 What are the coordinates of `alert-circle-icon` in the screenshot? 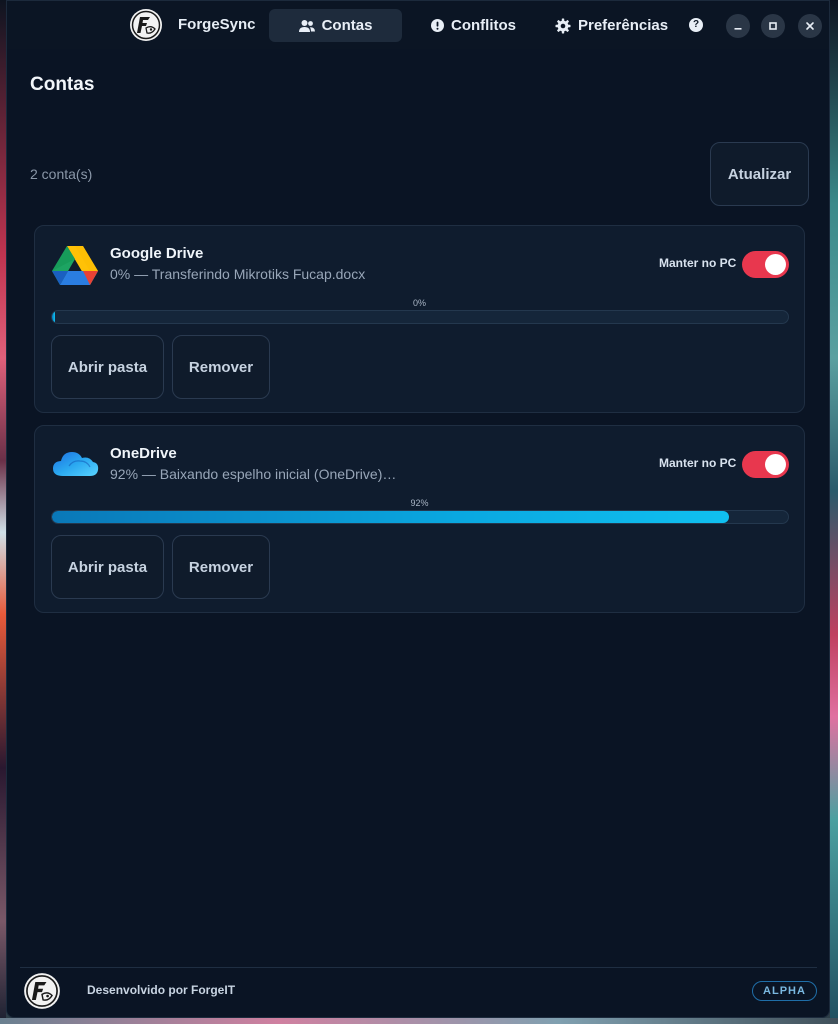 It's located at (437, 25).